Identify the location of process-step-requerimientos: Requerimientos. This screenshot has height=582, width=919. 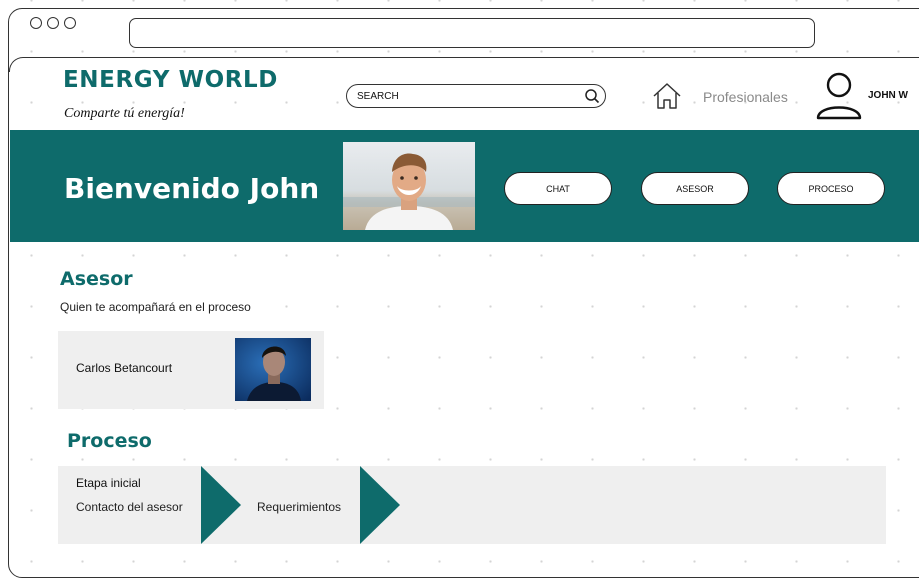
(299, 507).